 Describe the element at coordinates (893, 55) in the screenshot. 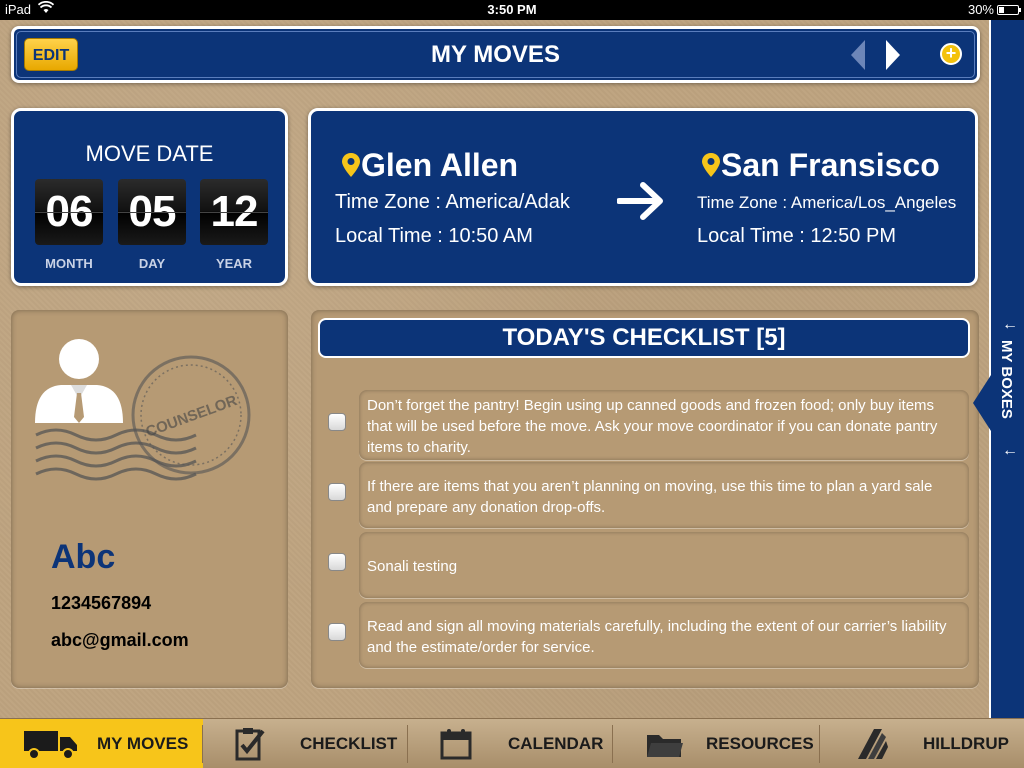

I see `next-move-icon` at that location.